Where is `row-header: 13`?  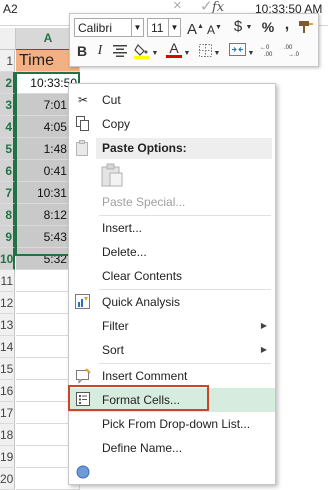 row-header: 13 is located at coordinates (7, 325).